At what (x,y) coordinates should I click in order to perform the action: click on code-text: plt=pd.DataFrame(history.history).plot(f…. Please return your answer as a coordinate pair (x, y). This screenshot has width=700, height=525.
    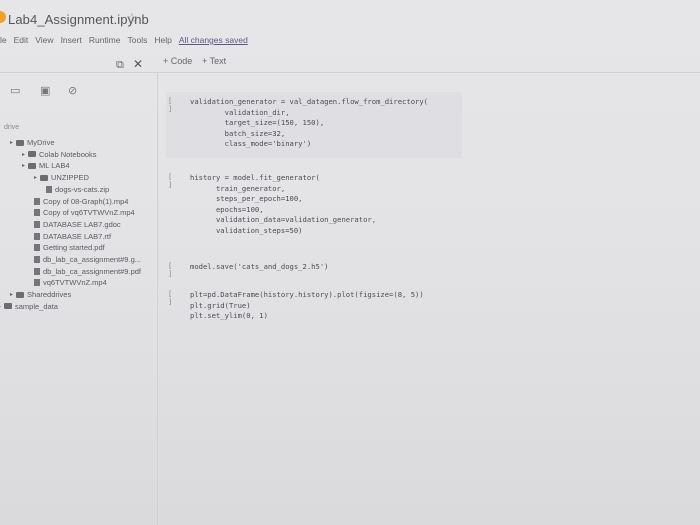
    Looking at the image, I should click on (307, 306).